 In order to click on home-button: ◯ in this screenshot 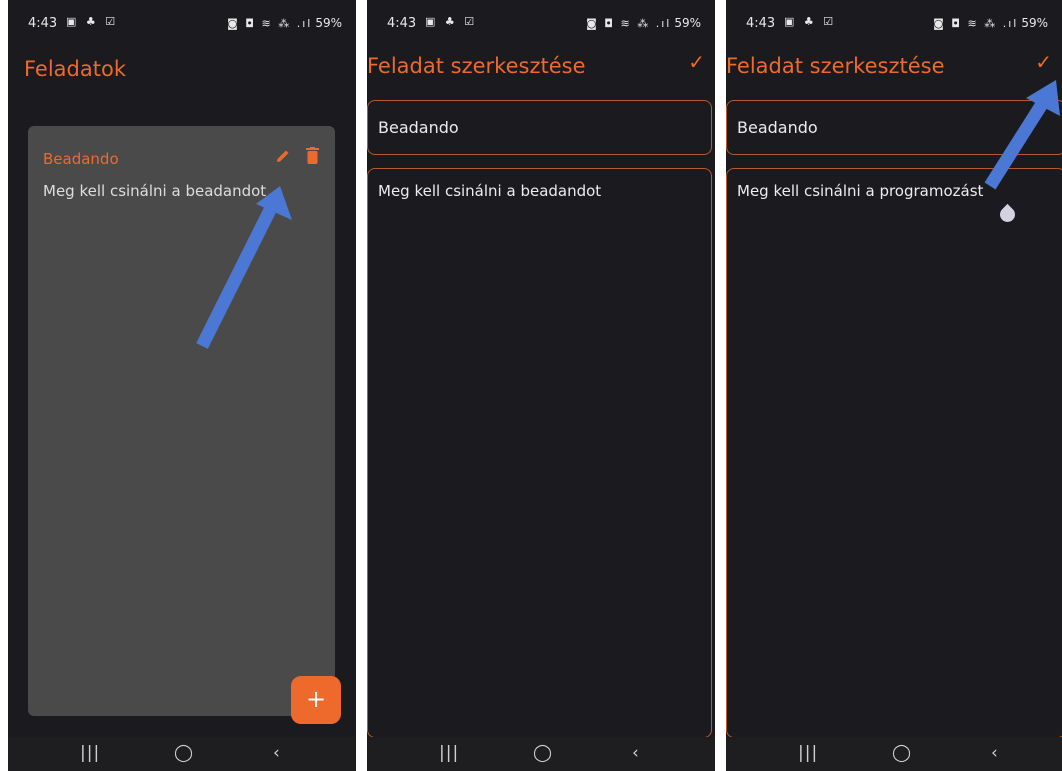, I will do `click(542, 753)`.